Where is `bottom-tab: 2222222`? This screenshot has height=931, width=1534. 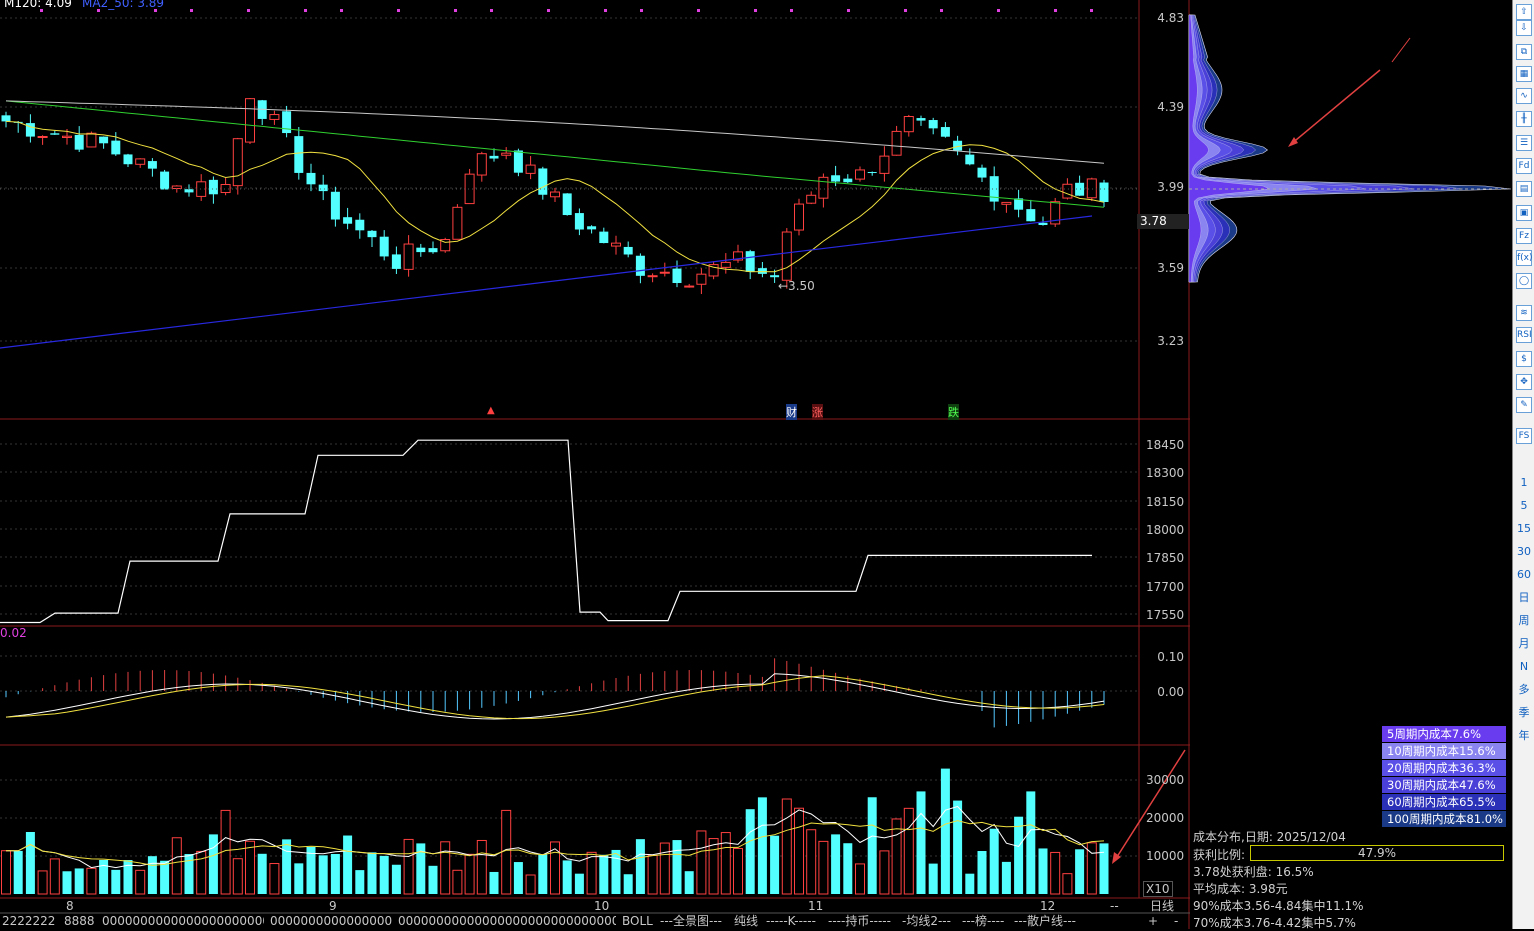 bottom-tab: 2222222 is located at coordinates (31, 921).